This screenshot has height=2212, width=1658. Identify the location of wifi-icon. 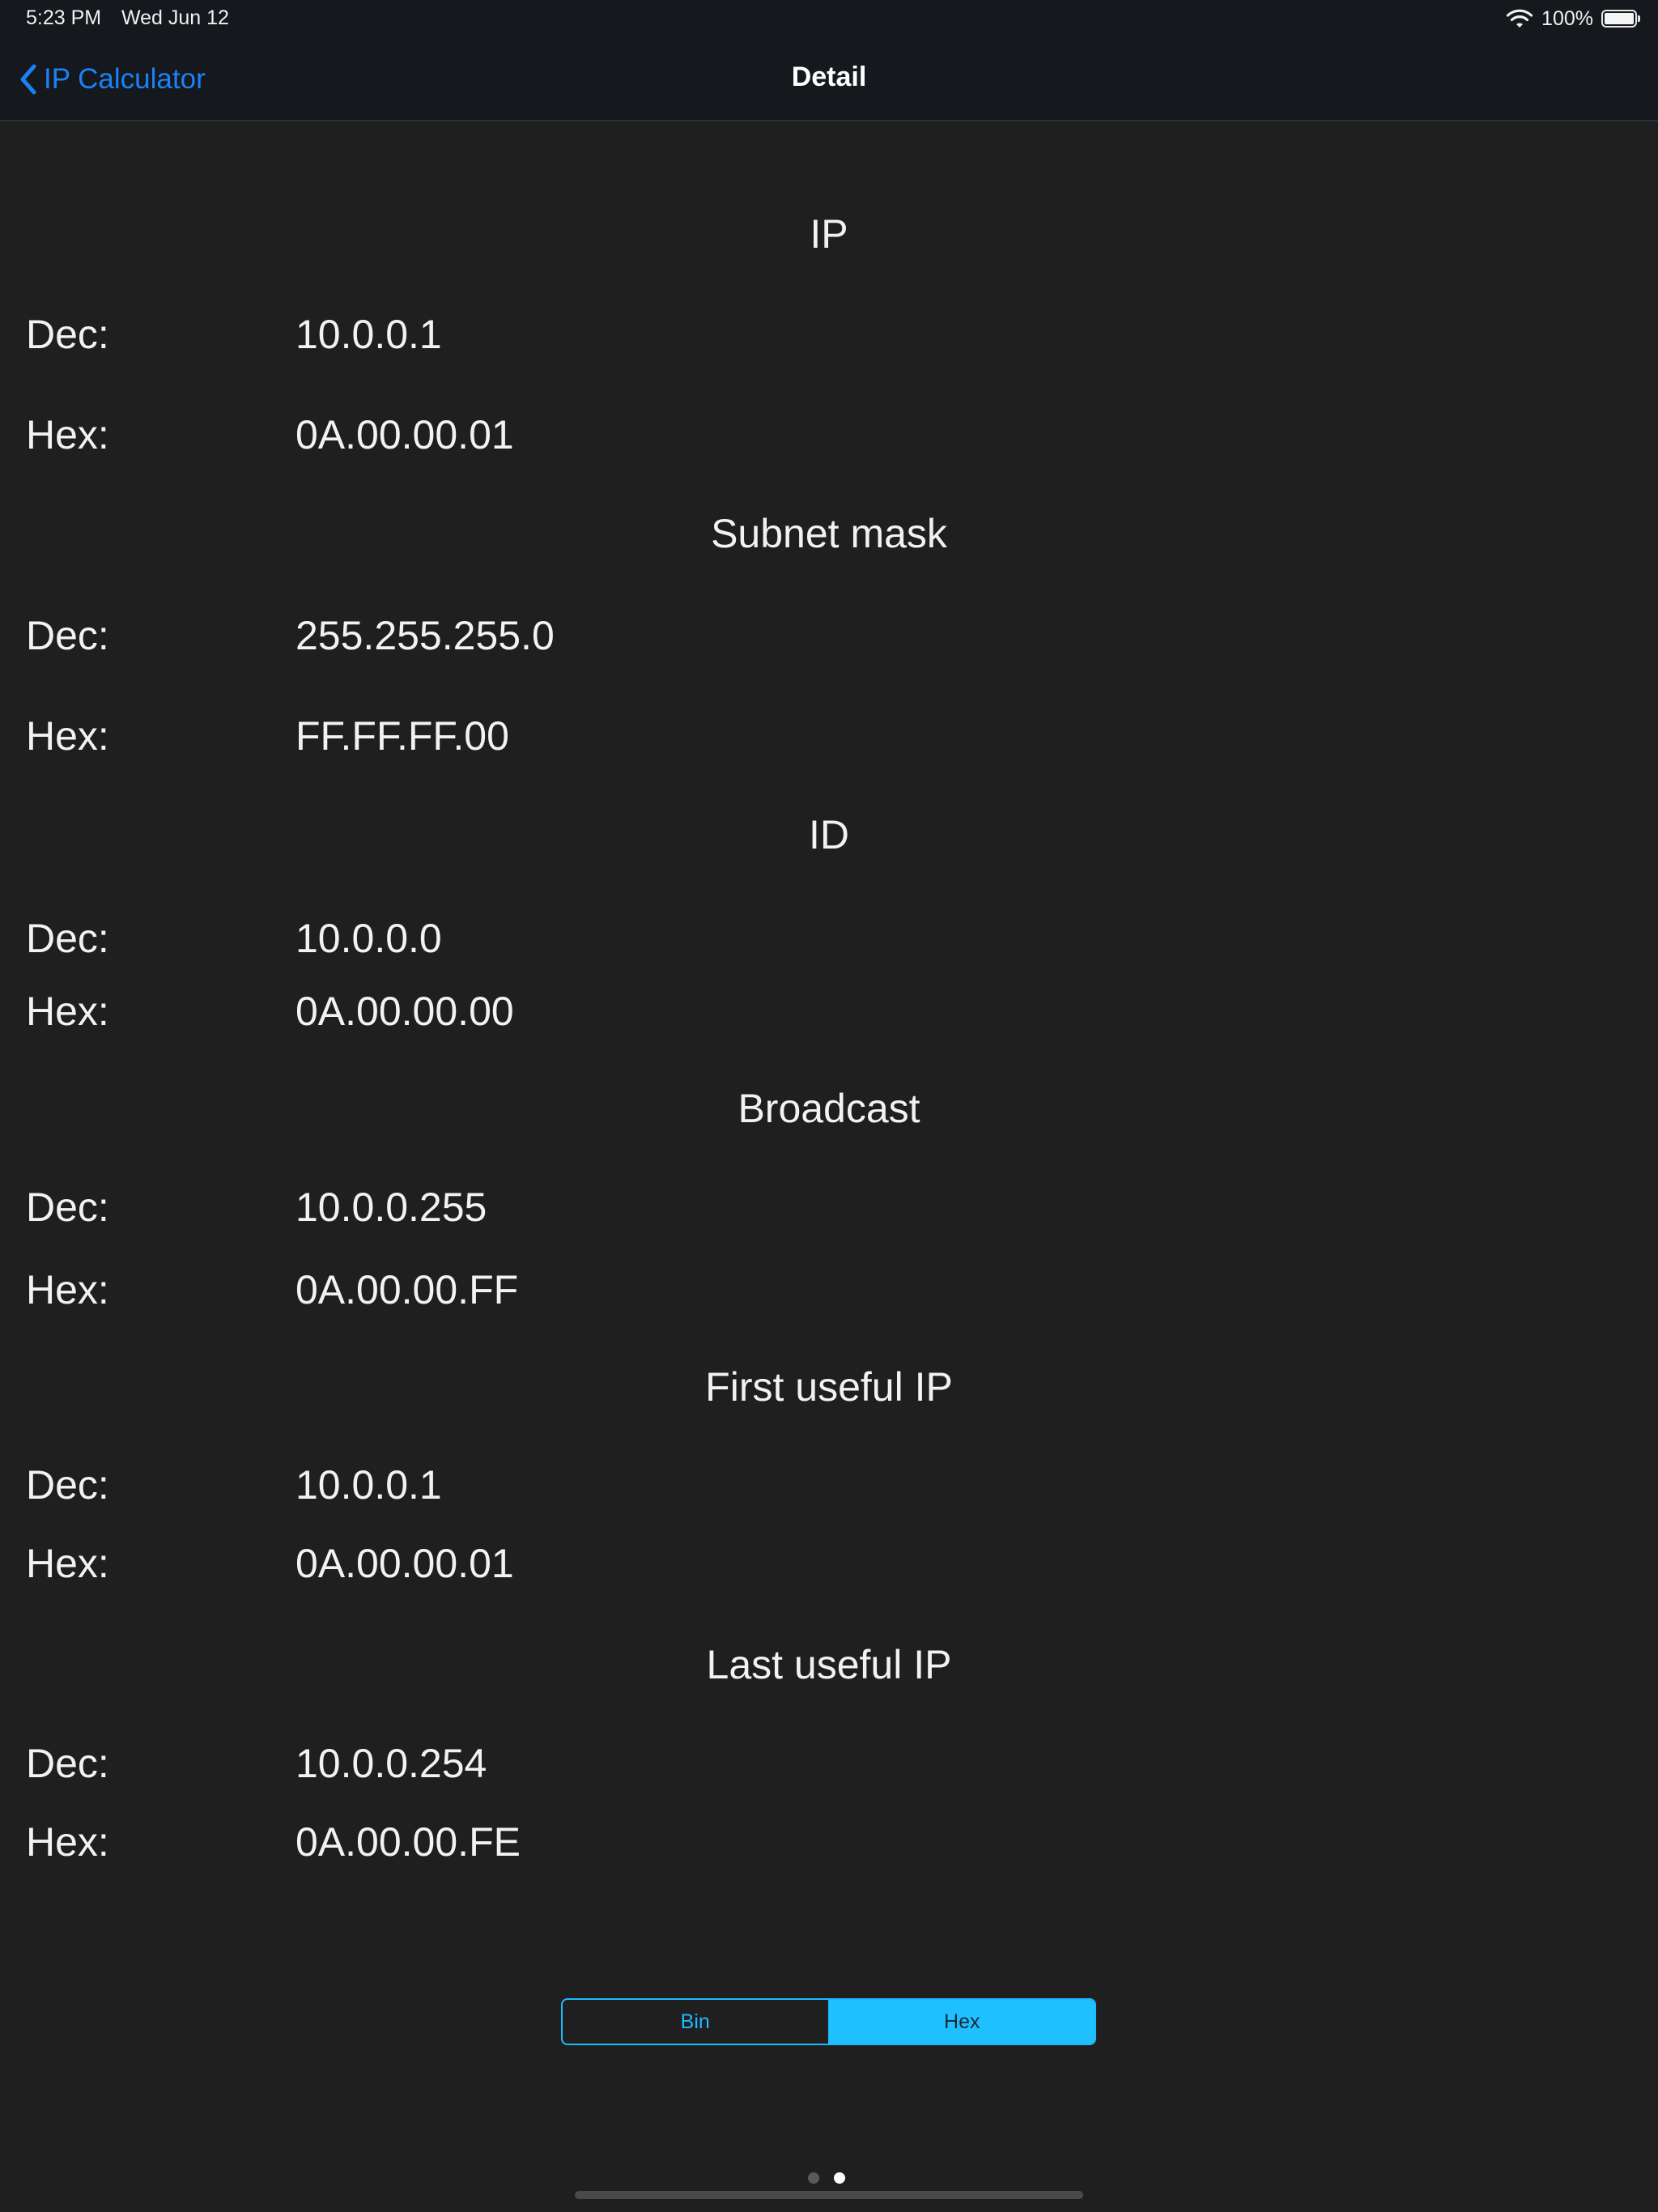
(1519, 19).